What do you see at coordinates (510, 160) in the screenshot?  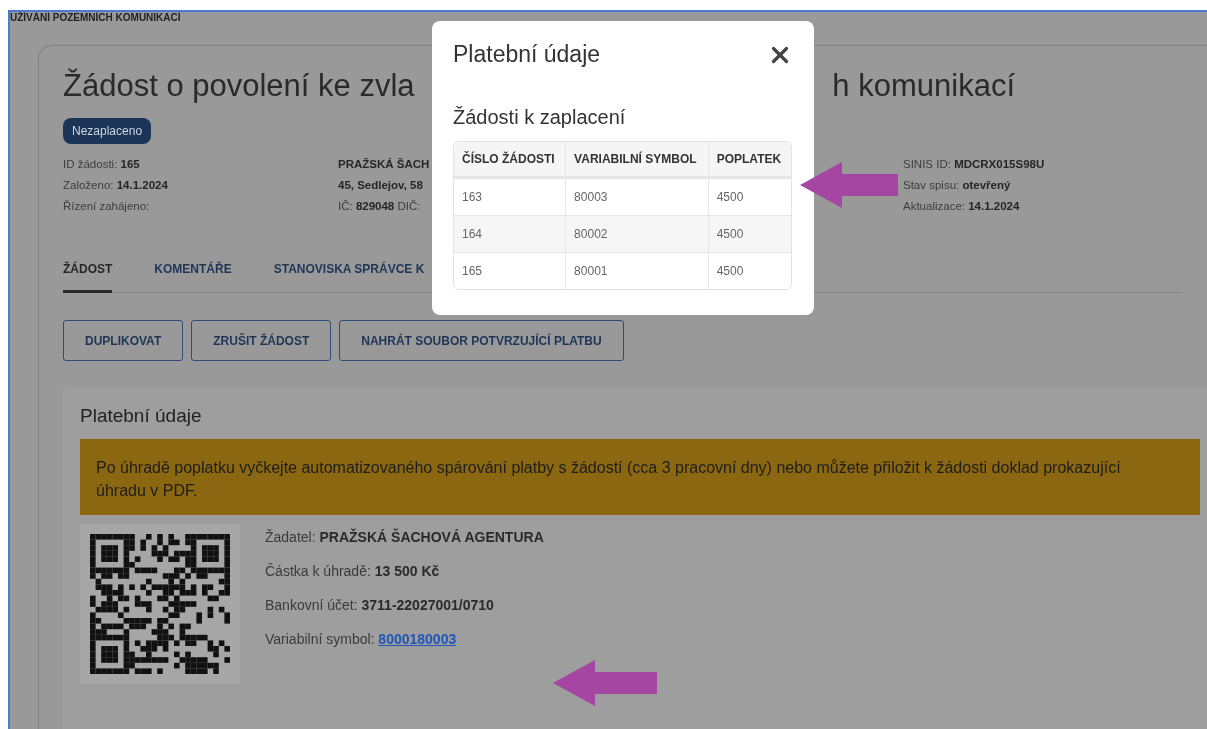 I see `column-header: ČÍSLO ŽÁDOSTI` at bounding box center [510, 160].